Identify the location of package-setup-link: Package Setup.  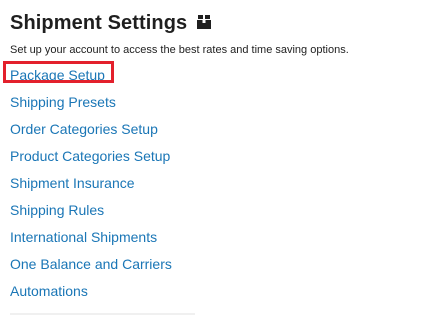
(57, 75).